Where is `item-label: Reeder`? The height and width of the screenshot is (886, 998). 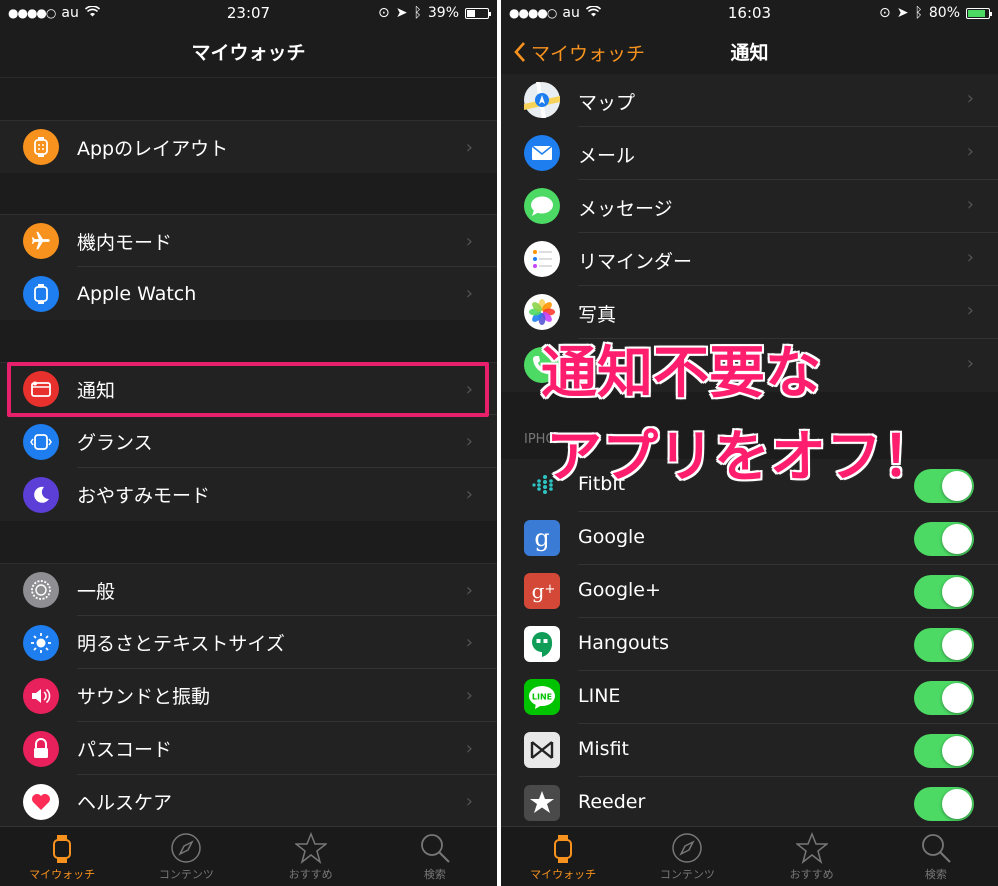 item-label: Reeder is located at coordinates (612, 802).